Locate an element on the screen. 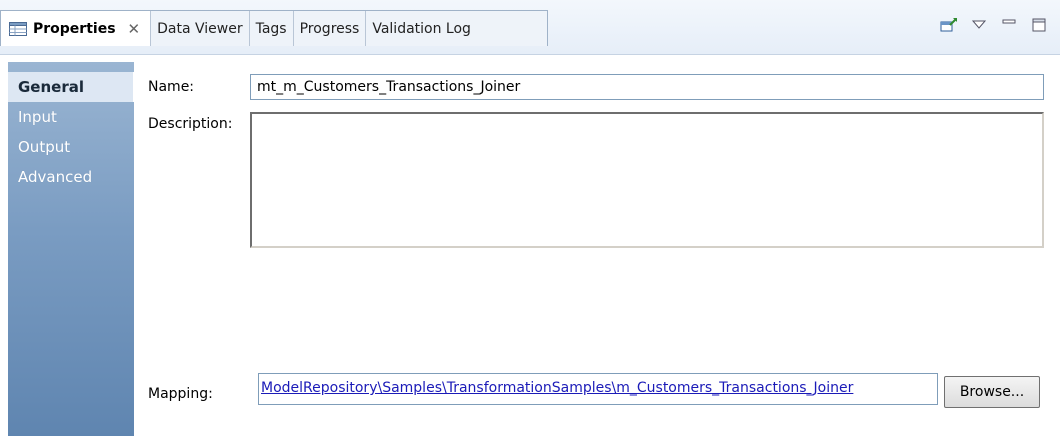 Image resolution: width=1060 pixels, height=436 pixels. maximize-icon is located at coordinates (1039, 25).